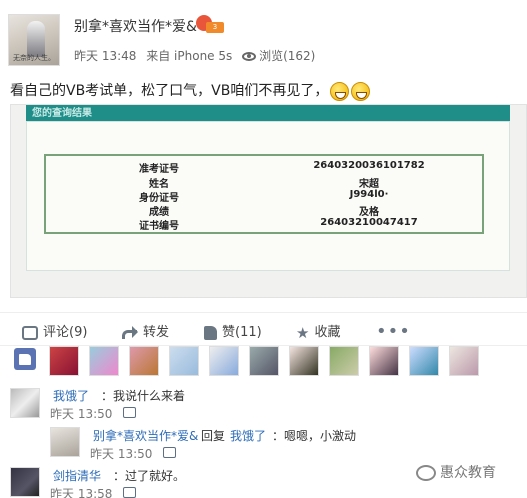 The image size is (527, 498). What do you see at coordinates (135, 26) in the screenshot?
I see `username: 别拿*喜欢当作*爱&` at bounding box center [135, 26].